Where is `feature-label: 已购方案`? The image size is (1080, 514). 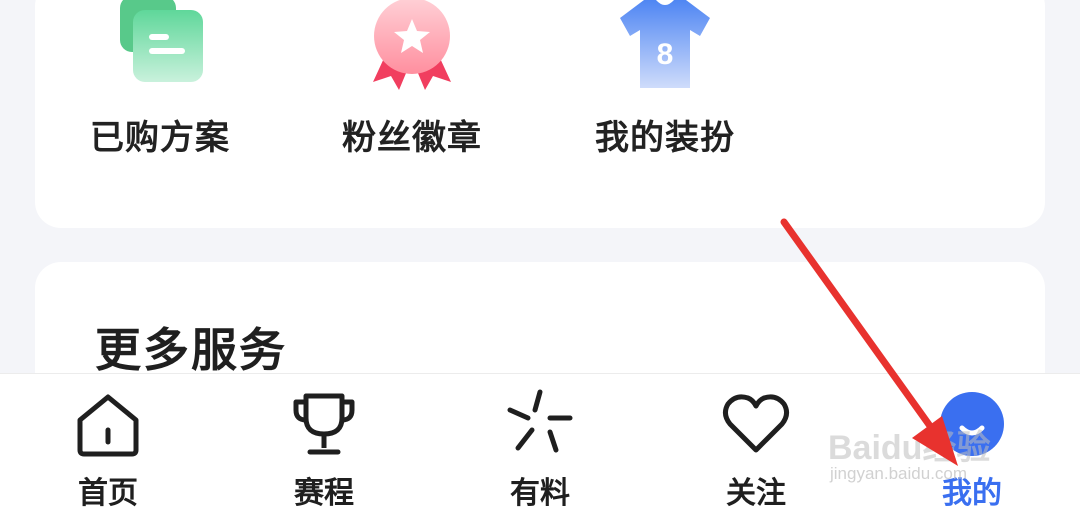
feature-label: 已购方案 is located at coordinates (160, 138).